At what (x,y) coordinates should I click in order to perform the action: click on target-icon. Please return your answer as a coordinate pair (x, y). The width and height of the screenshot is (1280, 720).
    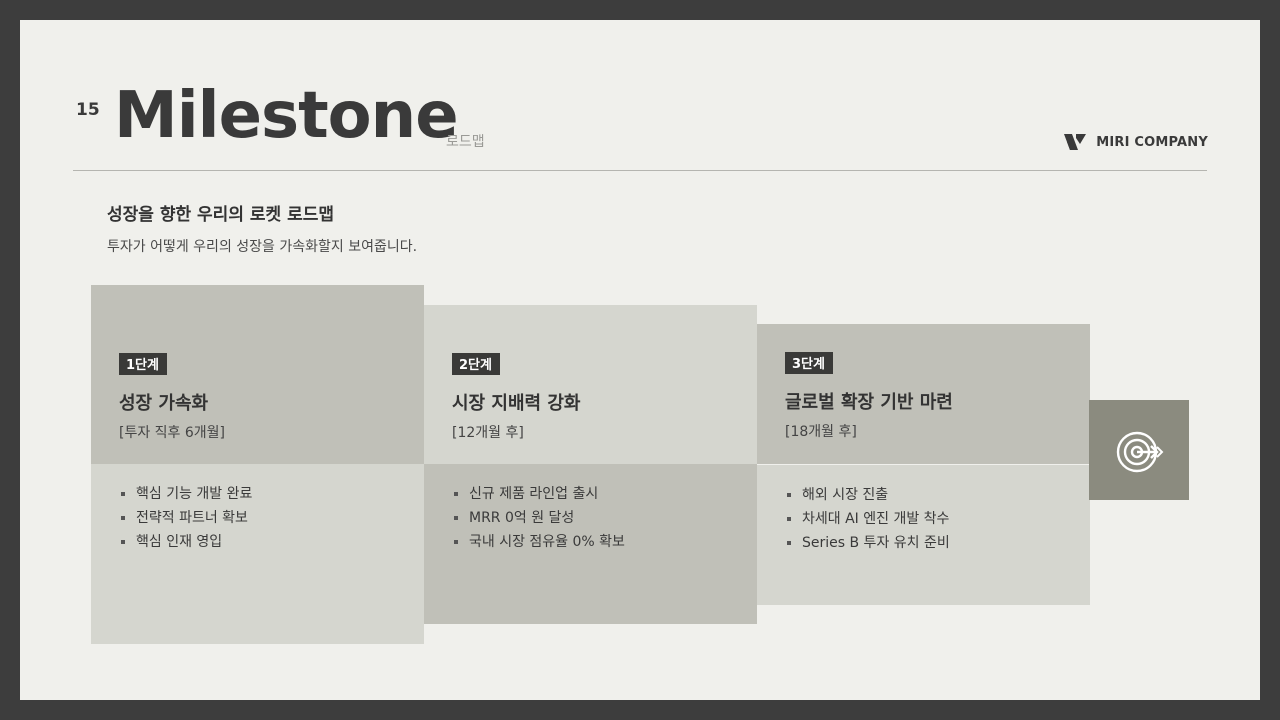
    Looking at the image, I should click on (1140, 452).